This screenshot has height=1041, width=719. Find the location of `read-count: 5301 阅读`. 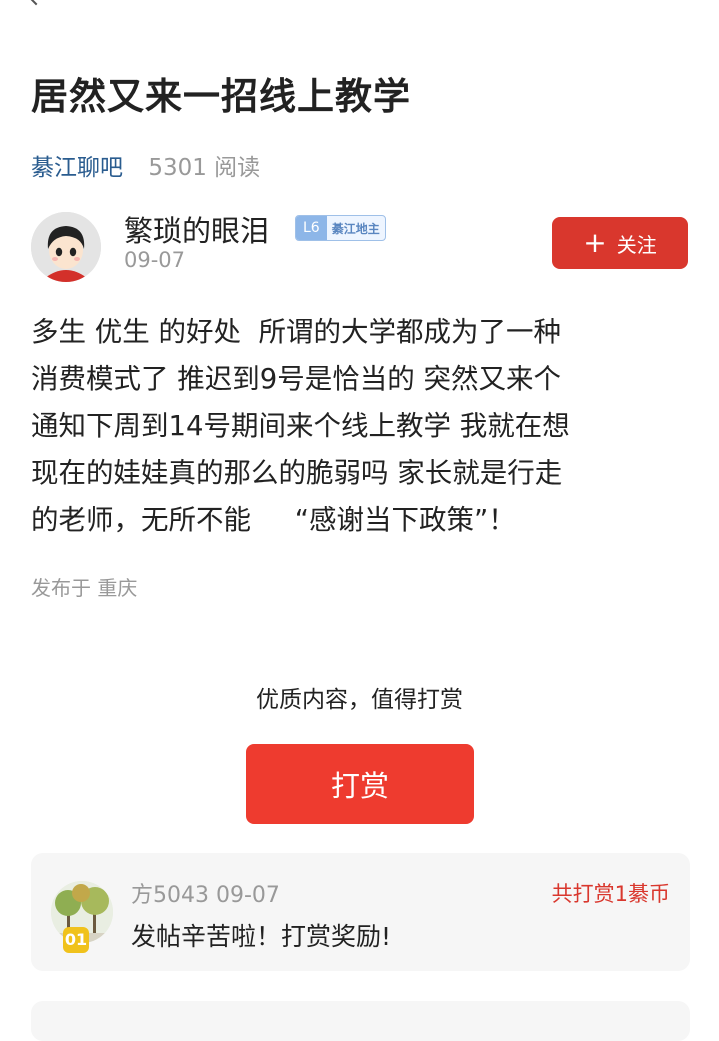

read-count: 5301 阅读 is located at coordinates (204, 168).